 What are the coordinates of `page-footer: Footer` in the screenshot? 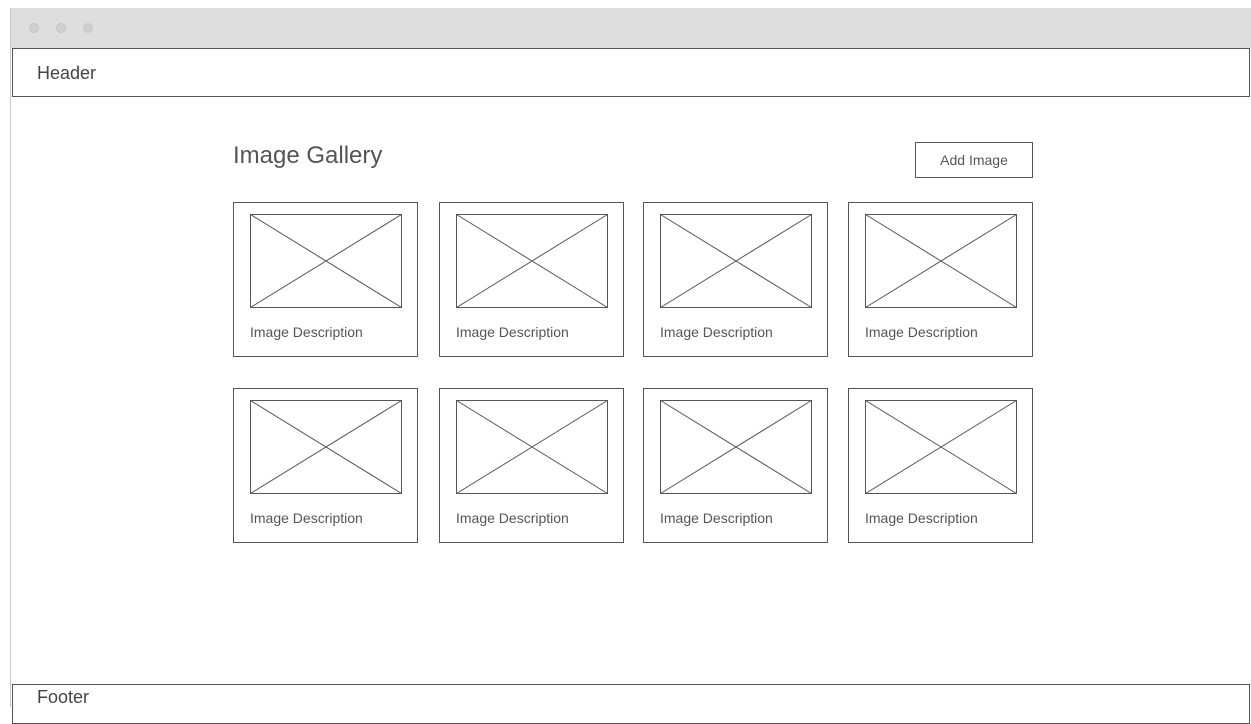 It's located at (631, 704).